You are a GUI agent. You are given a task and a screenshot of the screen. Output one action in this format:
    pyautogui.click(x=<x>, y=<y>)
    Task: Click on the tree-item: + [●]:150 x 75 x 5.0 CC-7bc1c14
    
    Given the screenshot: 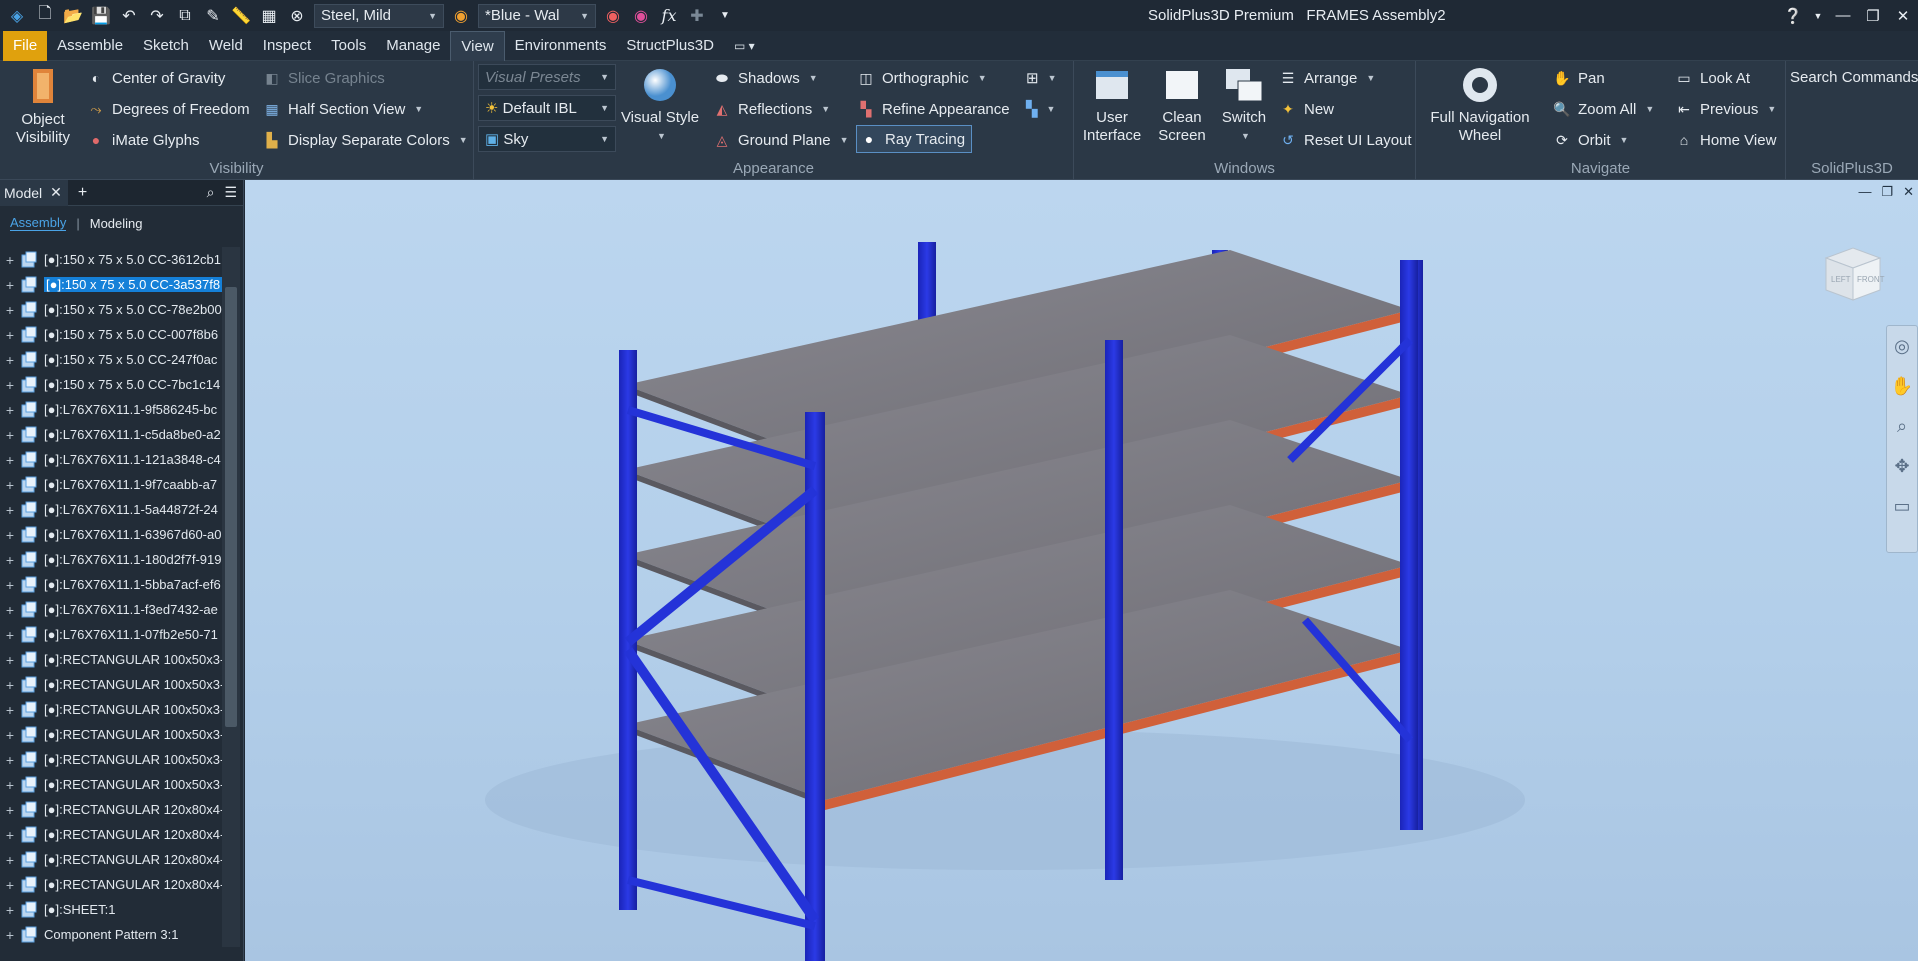 What is the action you would take?
    pyautogui.click(x=122, y=384)
    